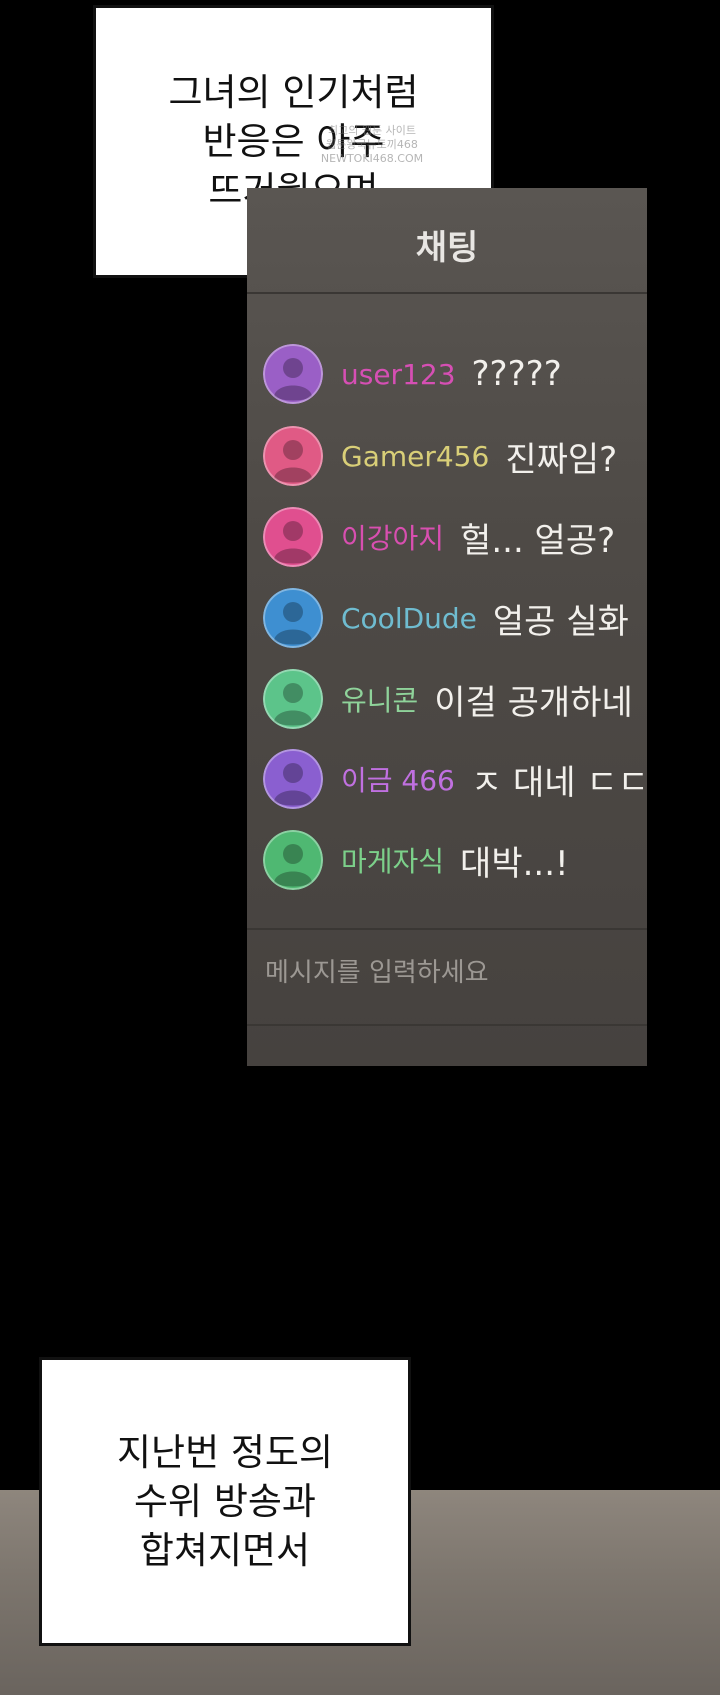 The image size is (720, 1695). I want to click on chat-message-text: ㅈ 대네 ㄷㄷ, so click(558, 782).